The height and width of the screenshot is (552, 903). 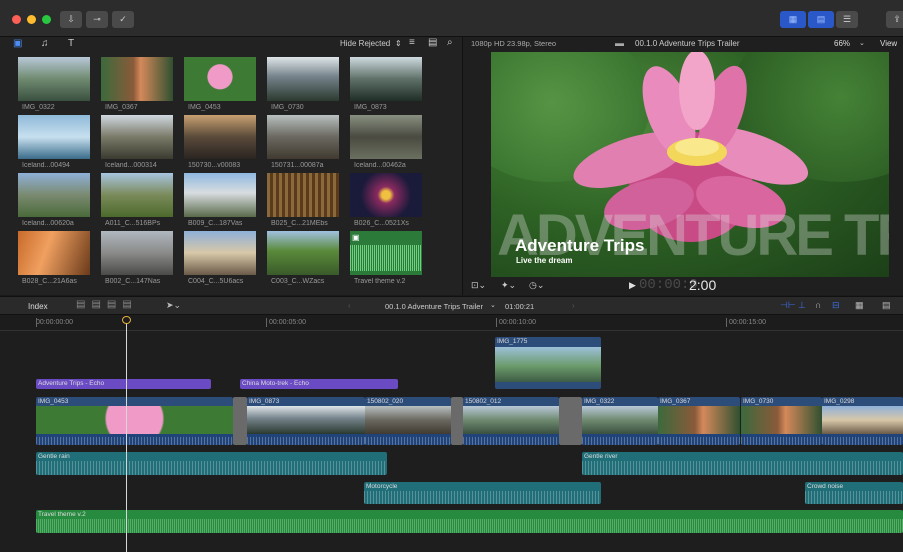 What do you see at coordinates (599, 401) in the screenshot?
I see `clip-name: IMG_0322` at bounding box center [599, 401].